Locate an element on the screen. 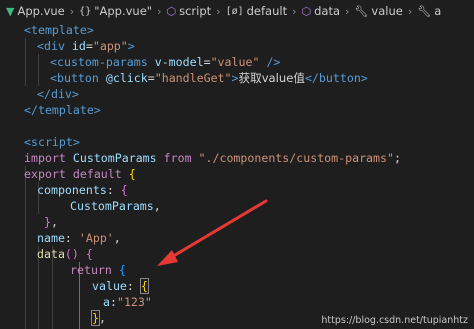 The image size is (474, 329). watermark: https://blog.csdn.net/tupianhtz is located at coordinates (394, 320).